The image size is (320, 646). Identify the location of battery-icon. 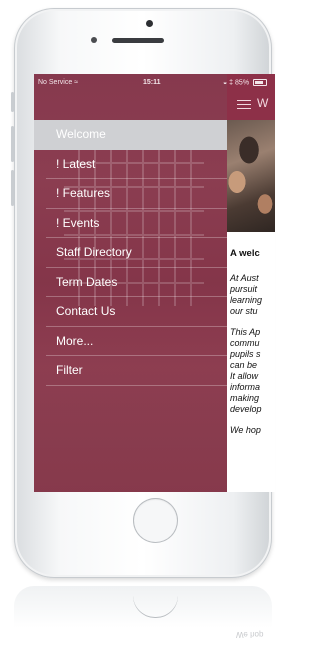
(260, 82).